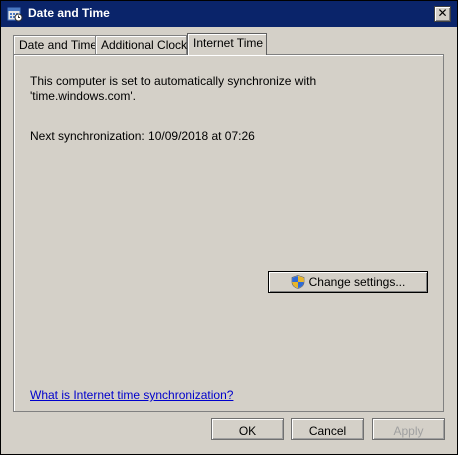 The image size is (458, 455). What do you see at coordinates (247, 429) in the screenshot?
I see `ok-button: OK` at bounding box center [247, 429].